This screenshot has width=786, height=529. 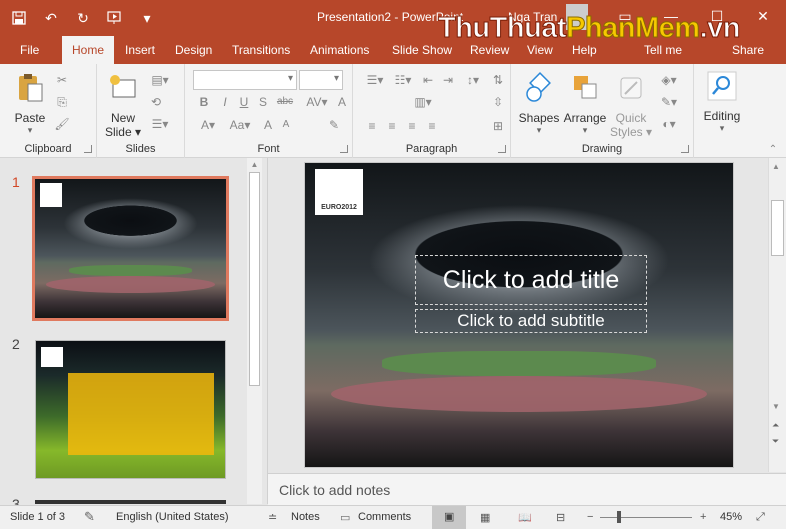 What do you see at coordinates (525, 517) in the screenshot?
I see `reading-view-icon: 📖` at bounding box center [525, 517].